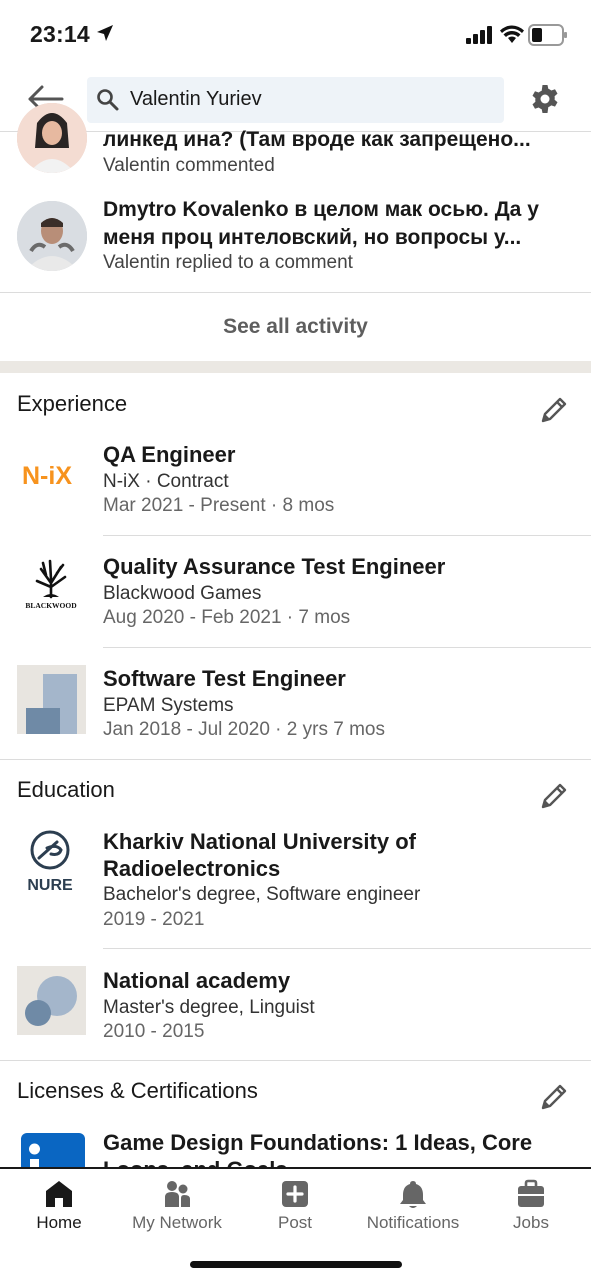  Describe the element at coordinates (219, 505) in the screenshot. I see `experience-dates: Mar 2021 - Present · 8 mos` at that location.